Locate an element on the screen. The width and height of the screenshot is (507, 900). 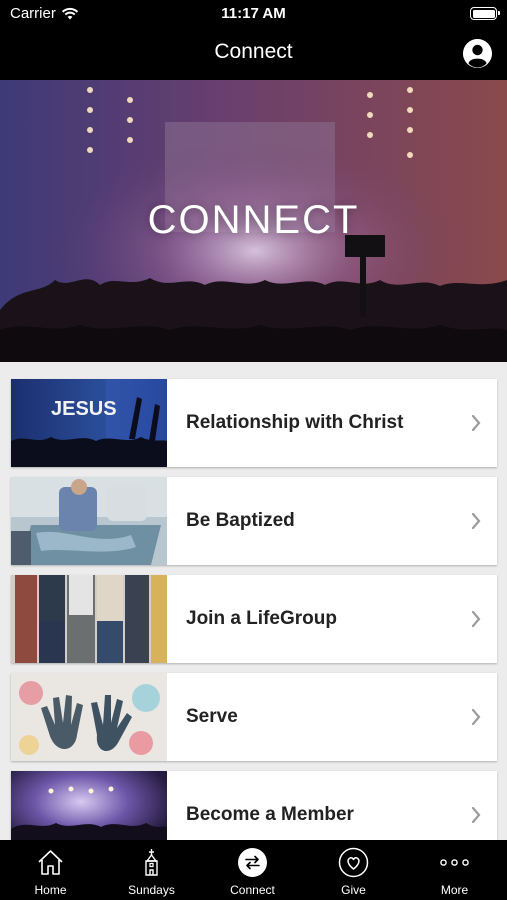
group-thumbnail is located at coordinates (89, 619).